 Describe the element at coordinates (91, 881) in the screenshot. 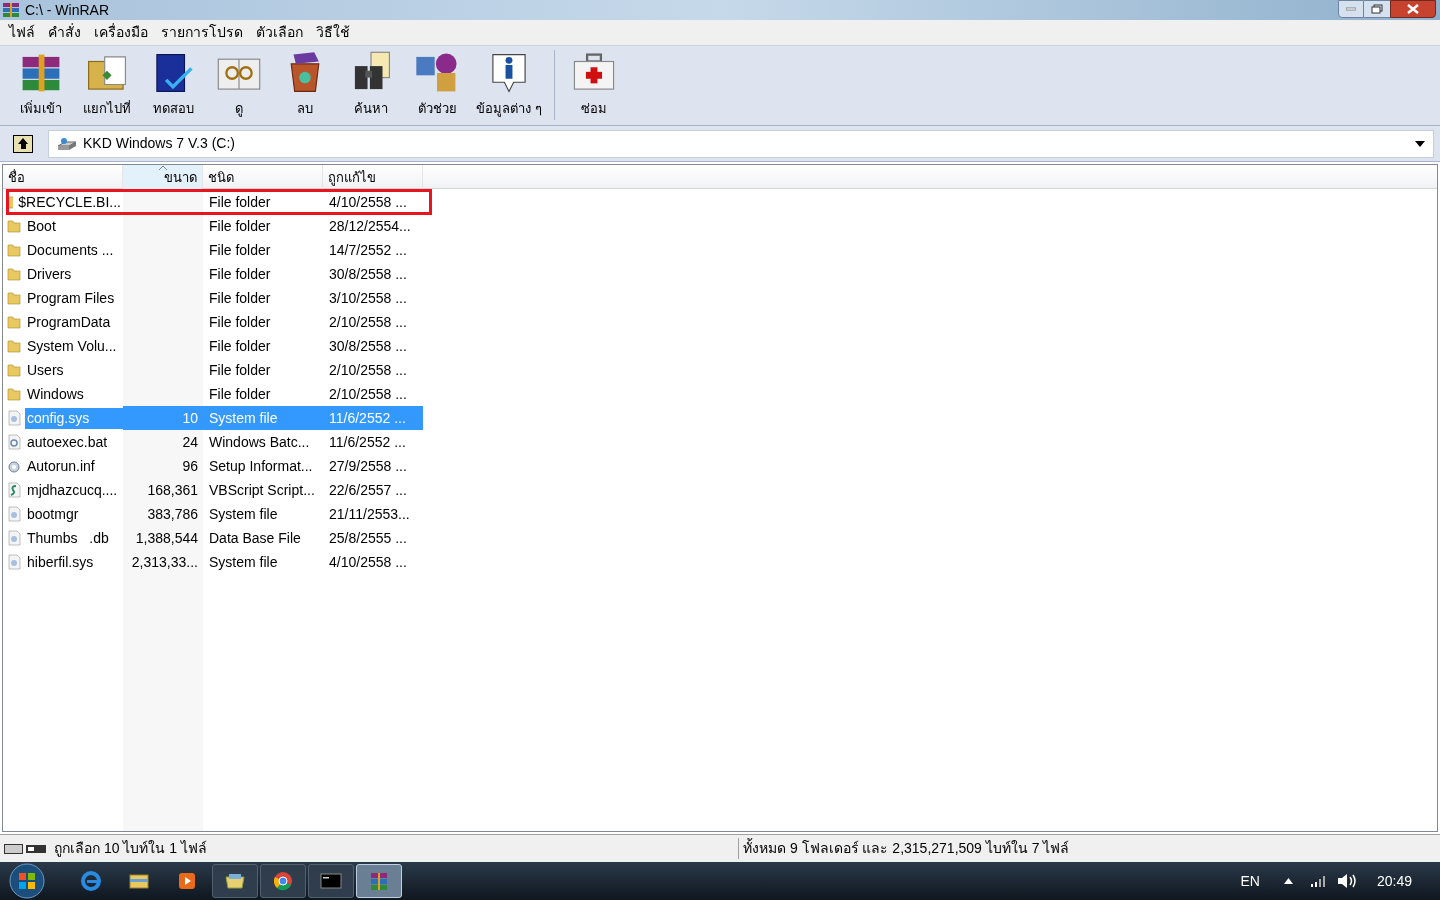

I see `e-logo-icon` at that location.